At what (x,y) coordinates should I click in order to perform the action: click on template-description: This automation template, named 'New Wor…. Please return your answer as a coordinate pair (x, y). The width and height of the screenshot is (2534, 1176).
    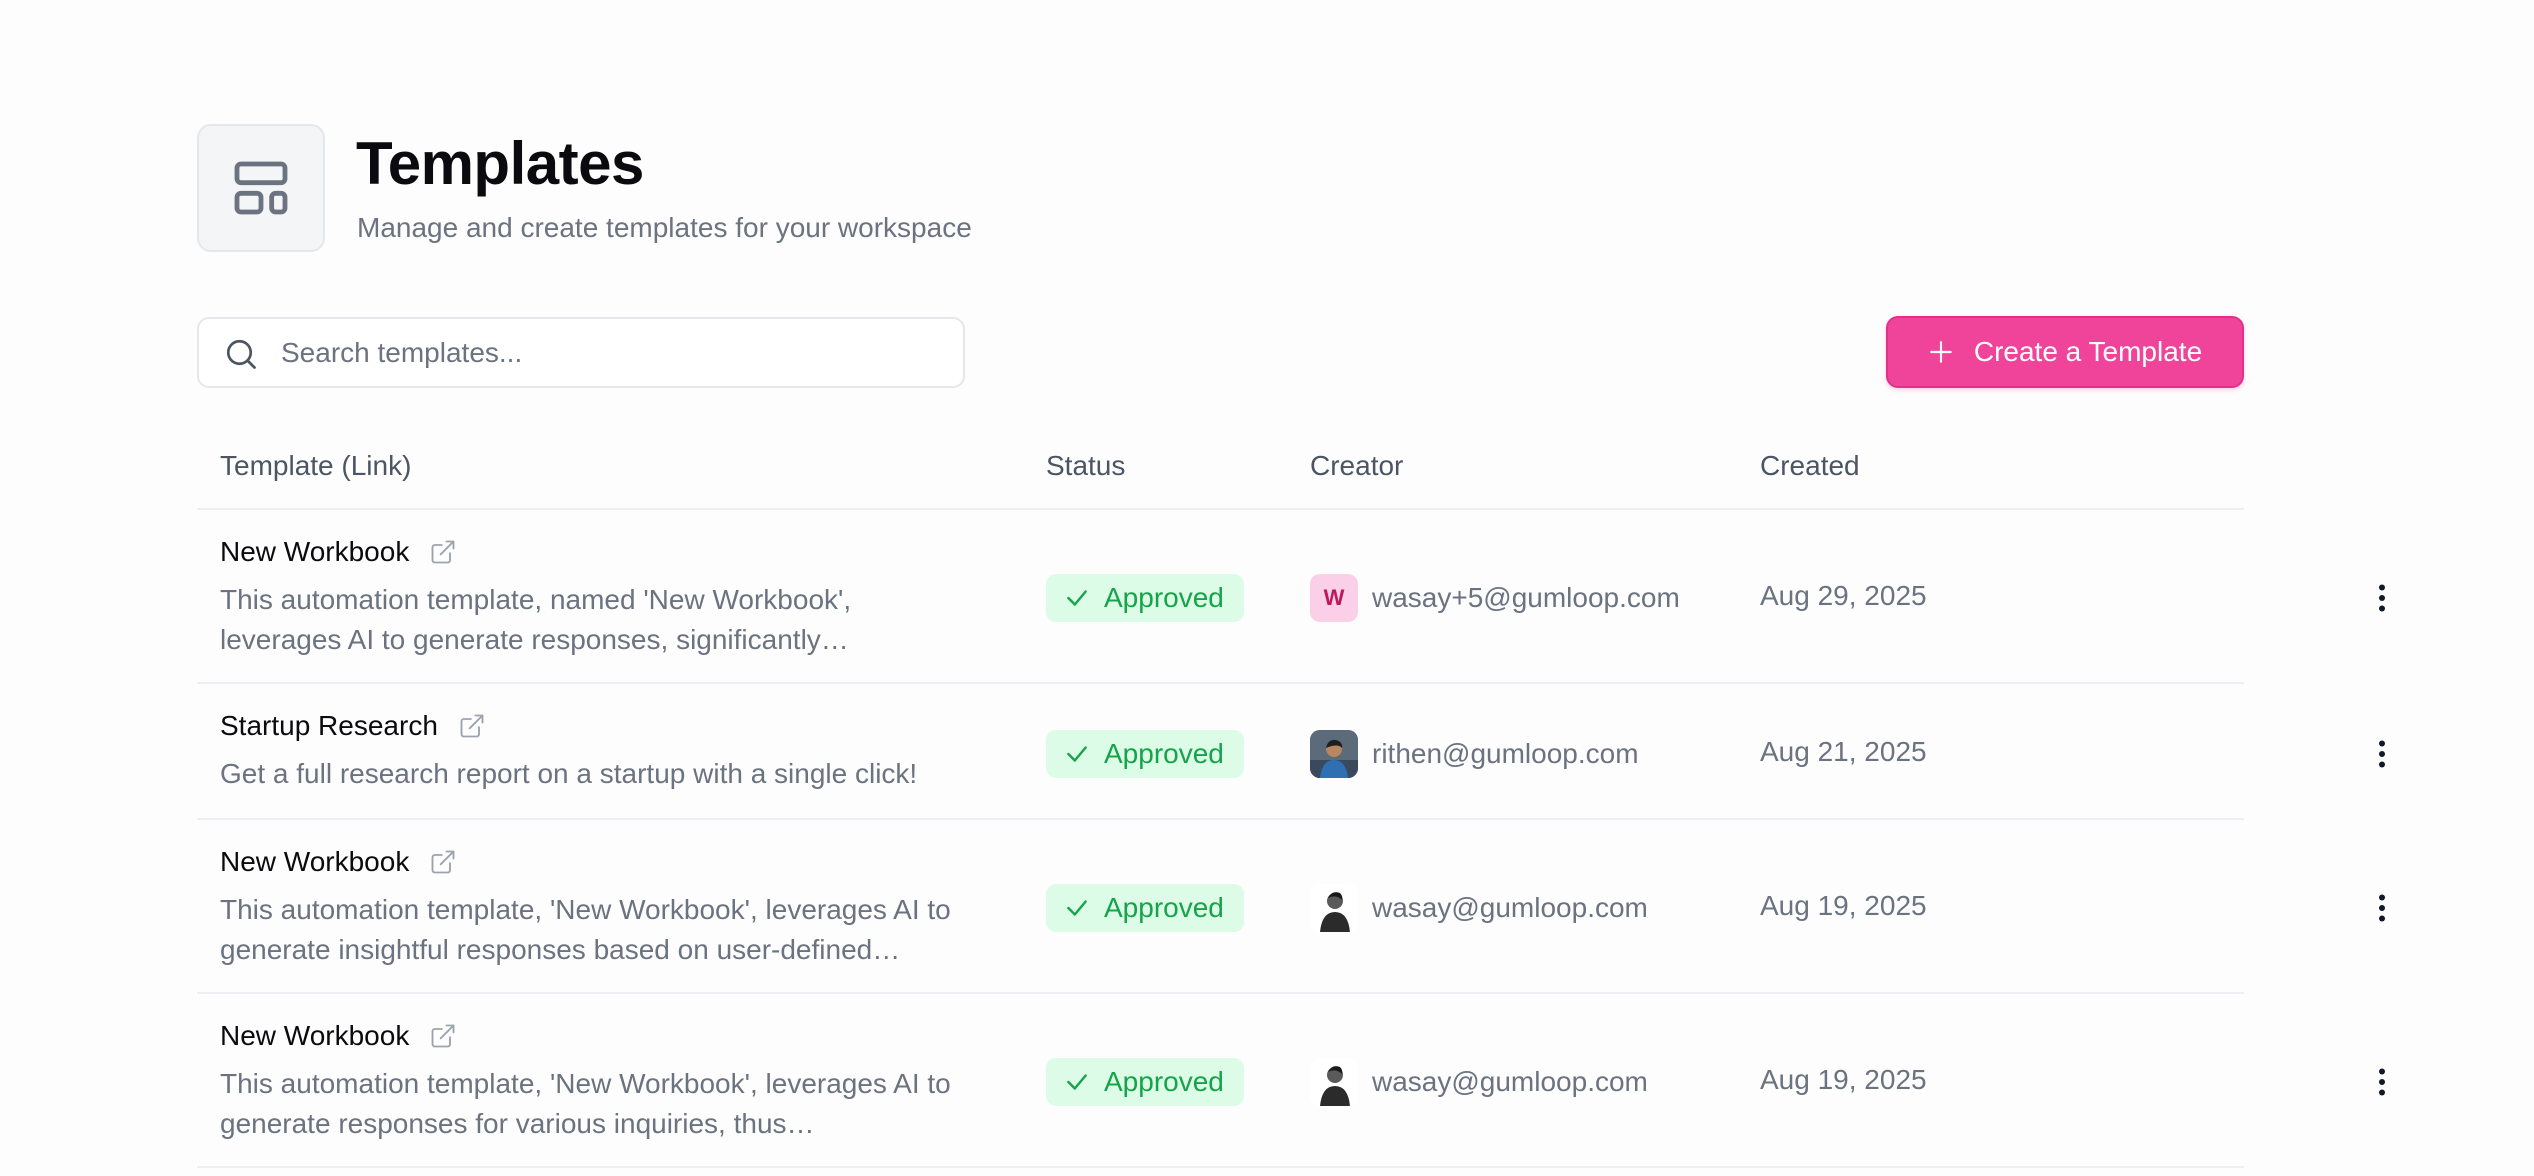
    Looking at the image, I should click on (536, 619).